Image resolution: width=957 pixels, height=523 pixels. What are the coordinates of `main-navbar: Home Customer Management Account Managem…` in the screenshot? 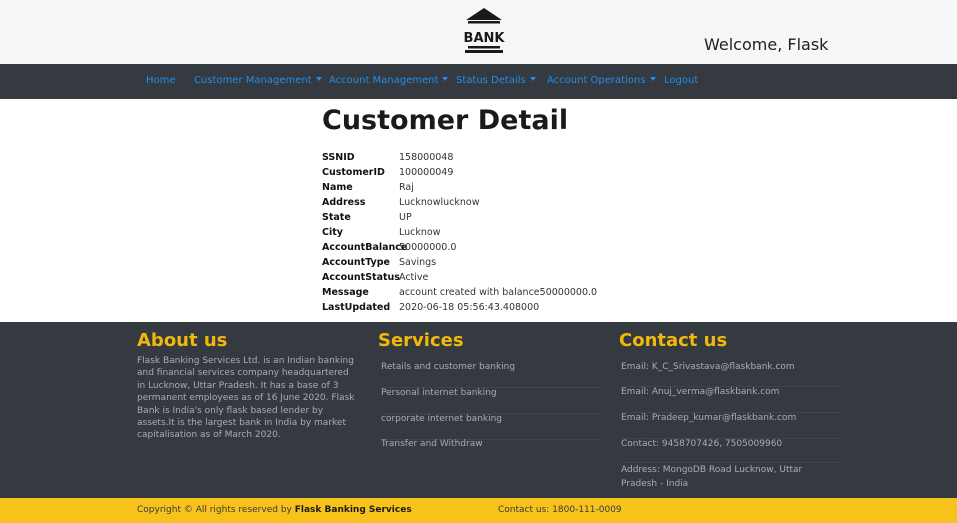 It's located at (478, 81).